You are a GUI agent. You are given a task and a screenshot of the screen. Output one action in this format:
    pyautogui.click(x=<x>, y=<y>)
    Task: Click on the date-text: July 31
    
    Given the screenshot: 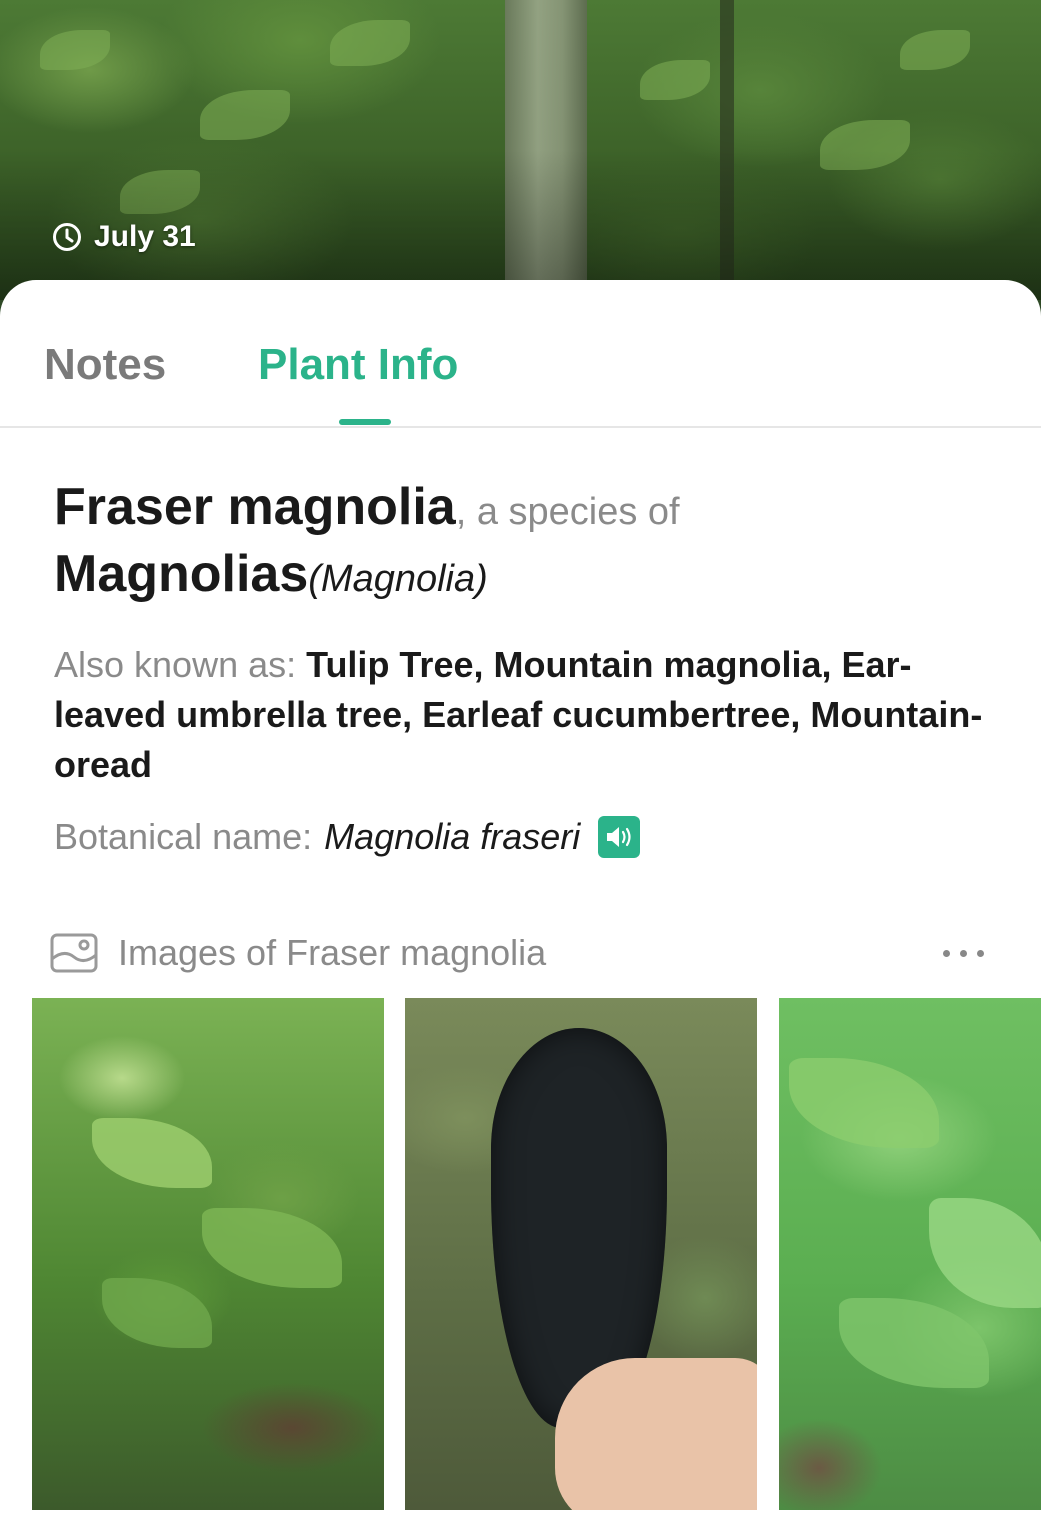 What is the action you would take?
    pyautogui.click(x=145, y=236)
    